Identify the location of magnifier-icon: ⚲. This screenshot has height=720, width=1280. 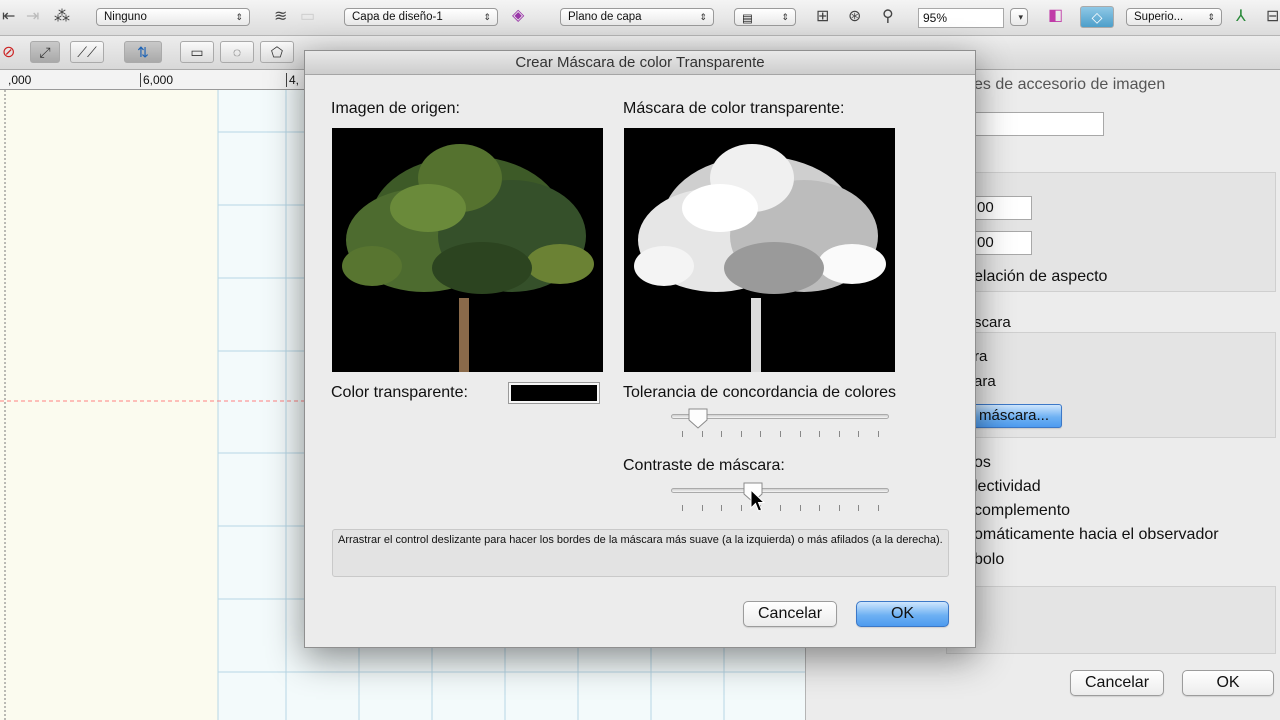
(888, 17).